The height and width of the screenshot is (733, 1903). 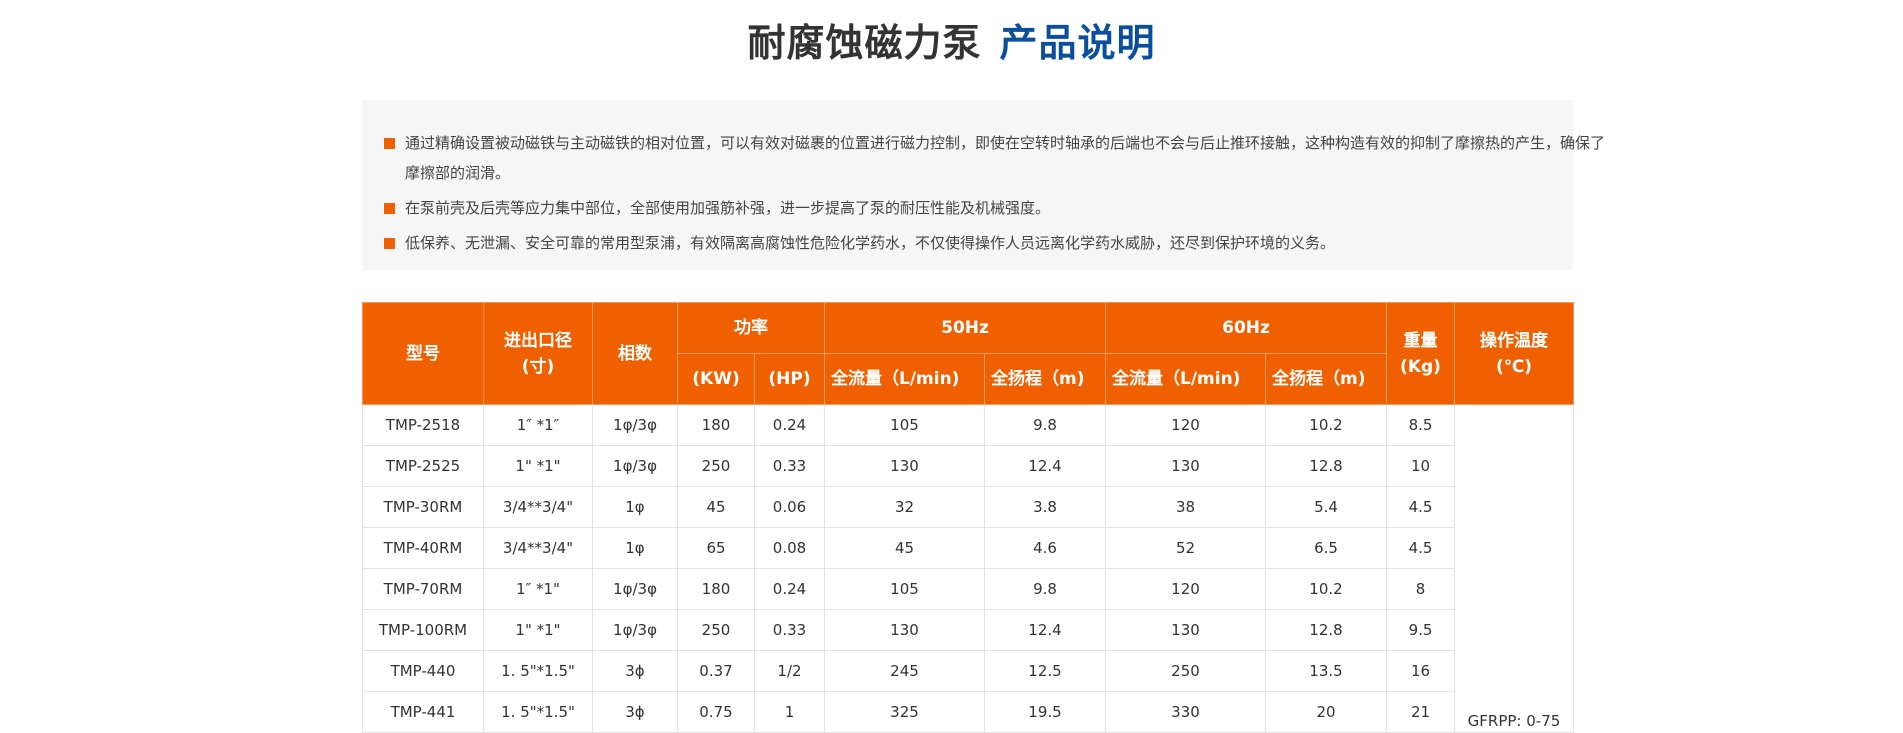 What do you see at coordinates (864, 43) in the screenshot?
I see `title-main: 耐腐蚀磁力泵` at bounding box center [864, 43].